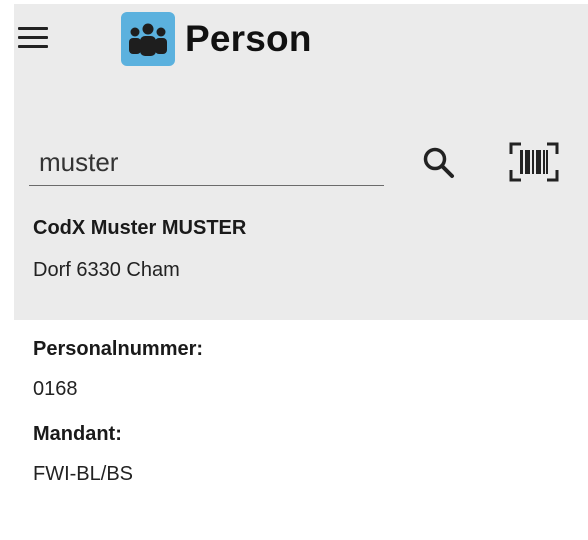 The image size is (588, 540). What do you see at coordinates (148, 39) in the screenshot?
I see `people-group-icon` at bounding box center [148, 39].